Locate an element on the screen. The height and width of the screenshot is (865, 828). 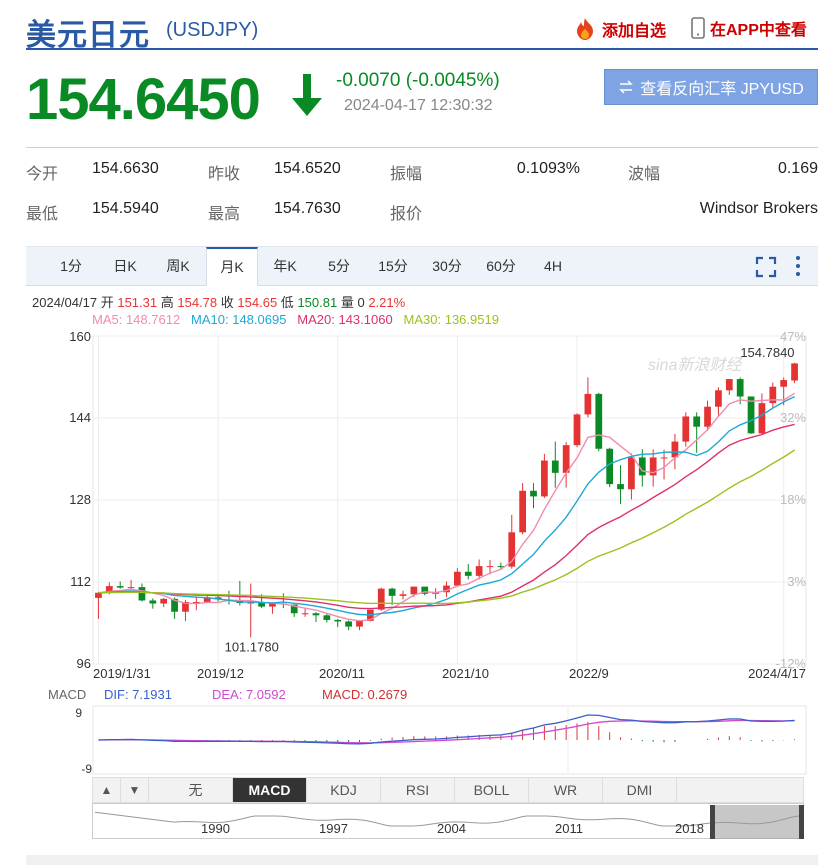
add-watchlist-button: 添加自选 is located at coordinates (619, 29).